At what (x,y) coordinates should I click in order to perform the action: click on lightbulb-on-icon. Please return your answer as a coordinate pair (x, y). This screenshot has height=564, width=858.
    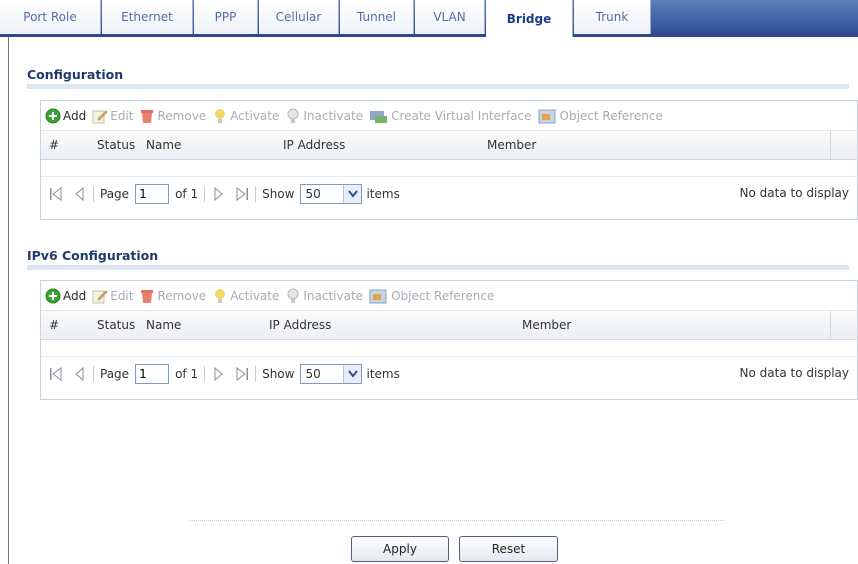
    Looking at the image, I should click on (220, 296).